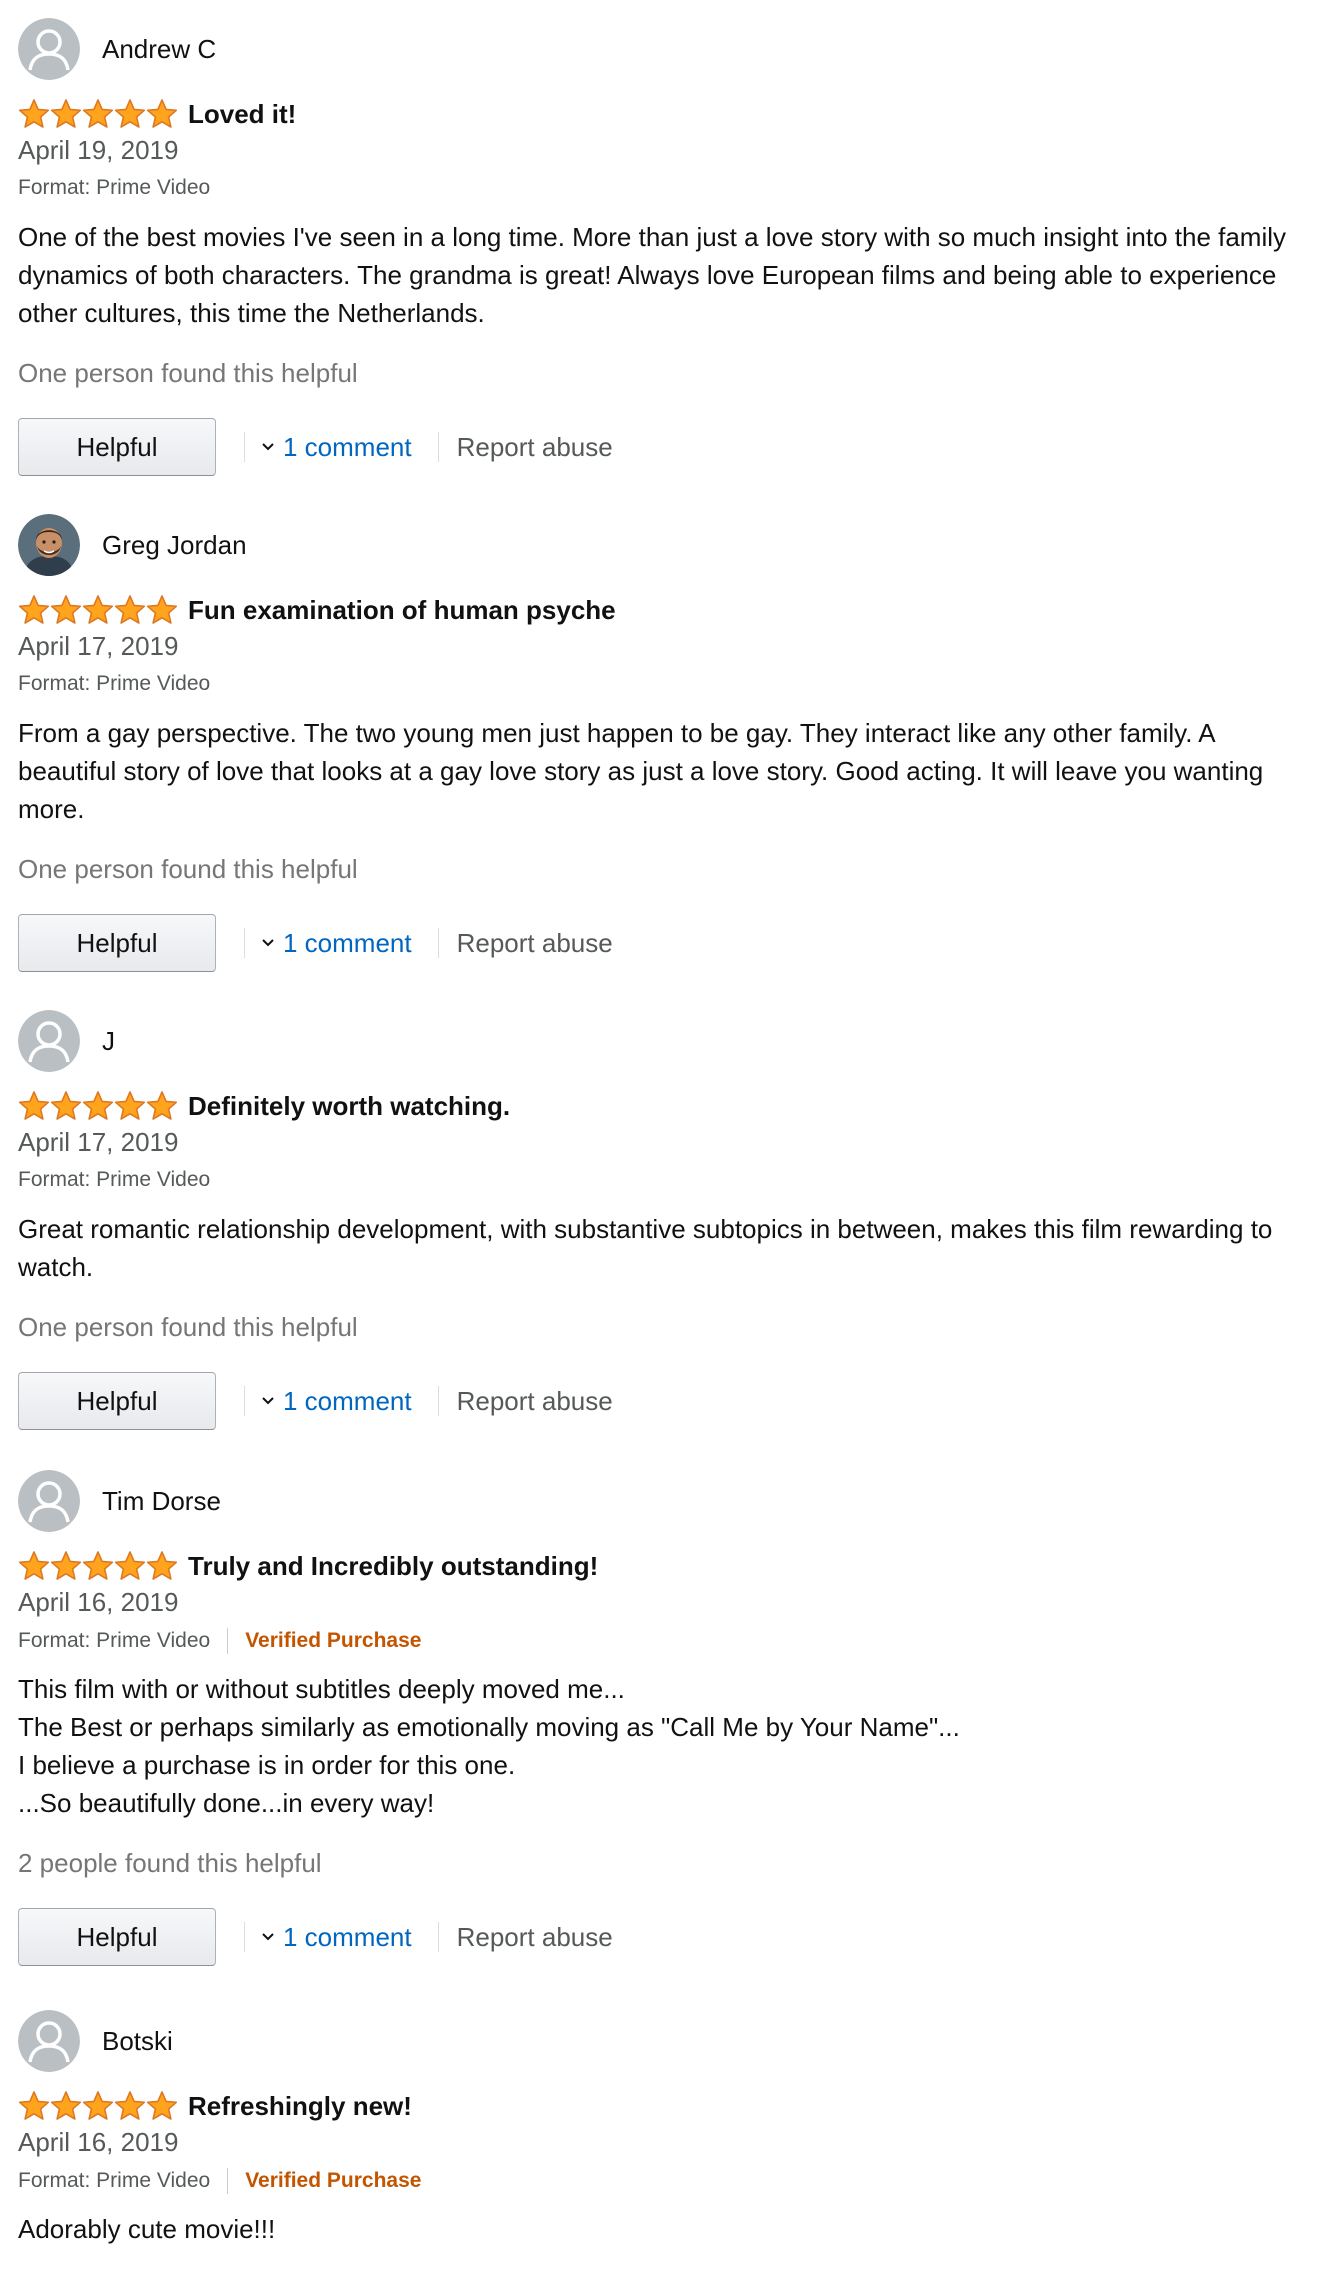  What do you see at coordinates (98, 150) in the screenshot?
I see `review-date: April 19, 2019` at bounding box center [98, 150].